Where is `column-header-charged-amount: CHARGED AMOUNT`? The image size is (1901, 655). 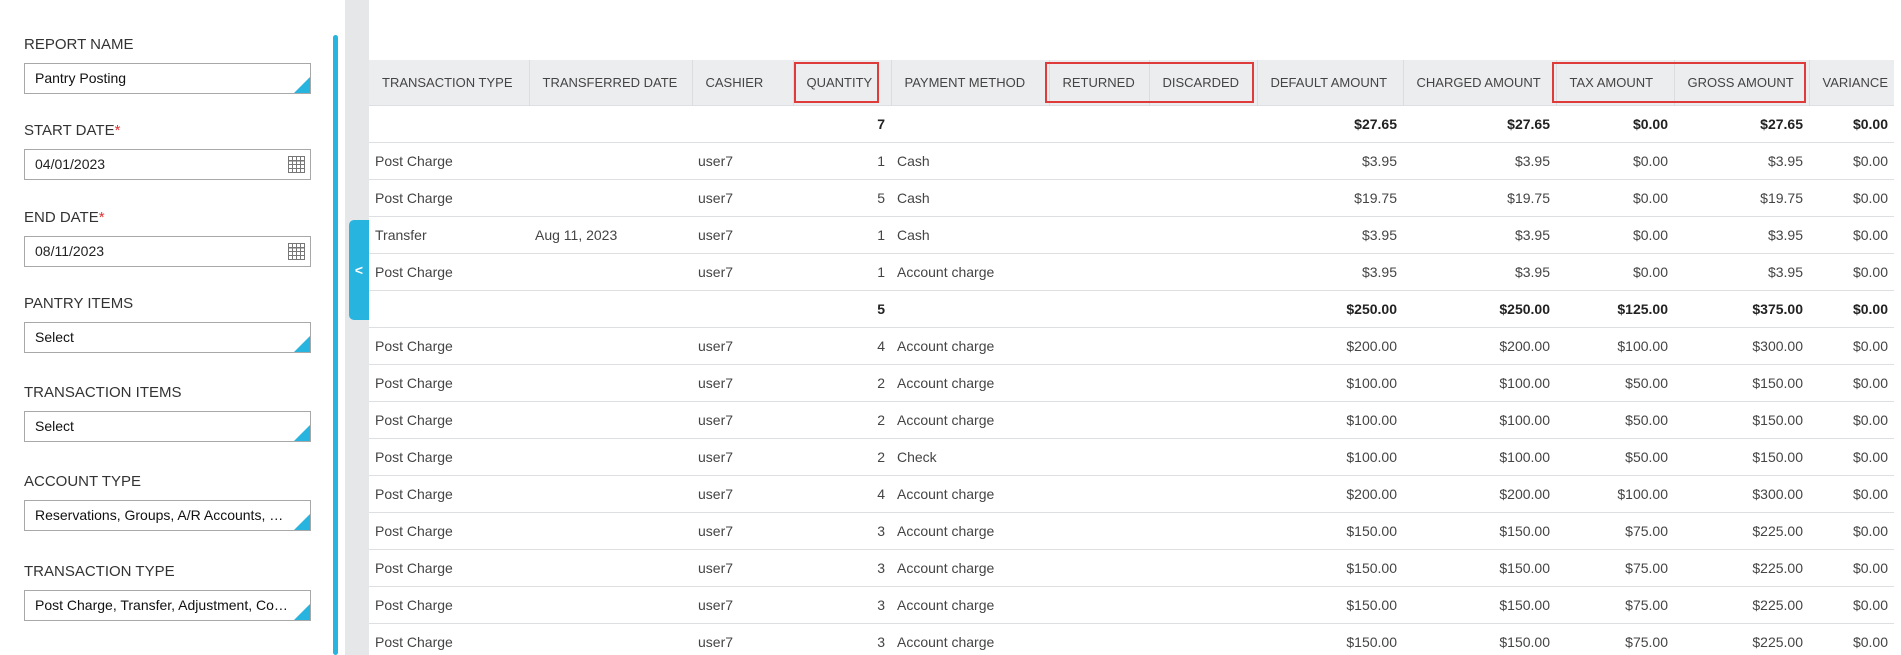
column-header-charged-amount: CHARGED AMOUNT is located at coordinates (1479, 82).